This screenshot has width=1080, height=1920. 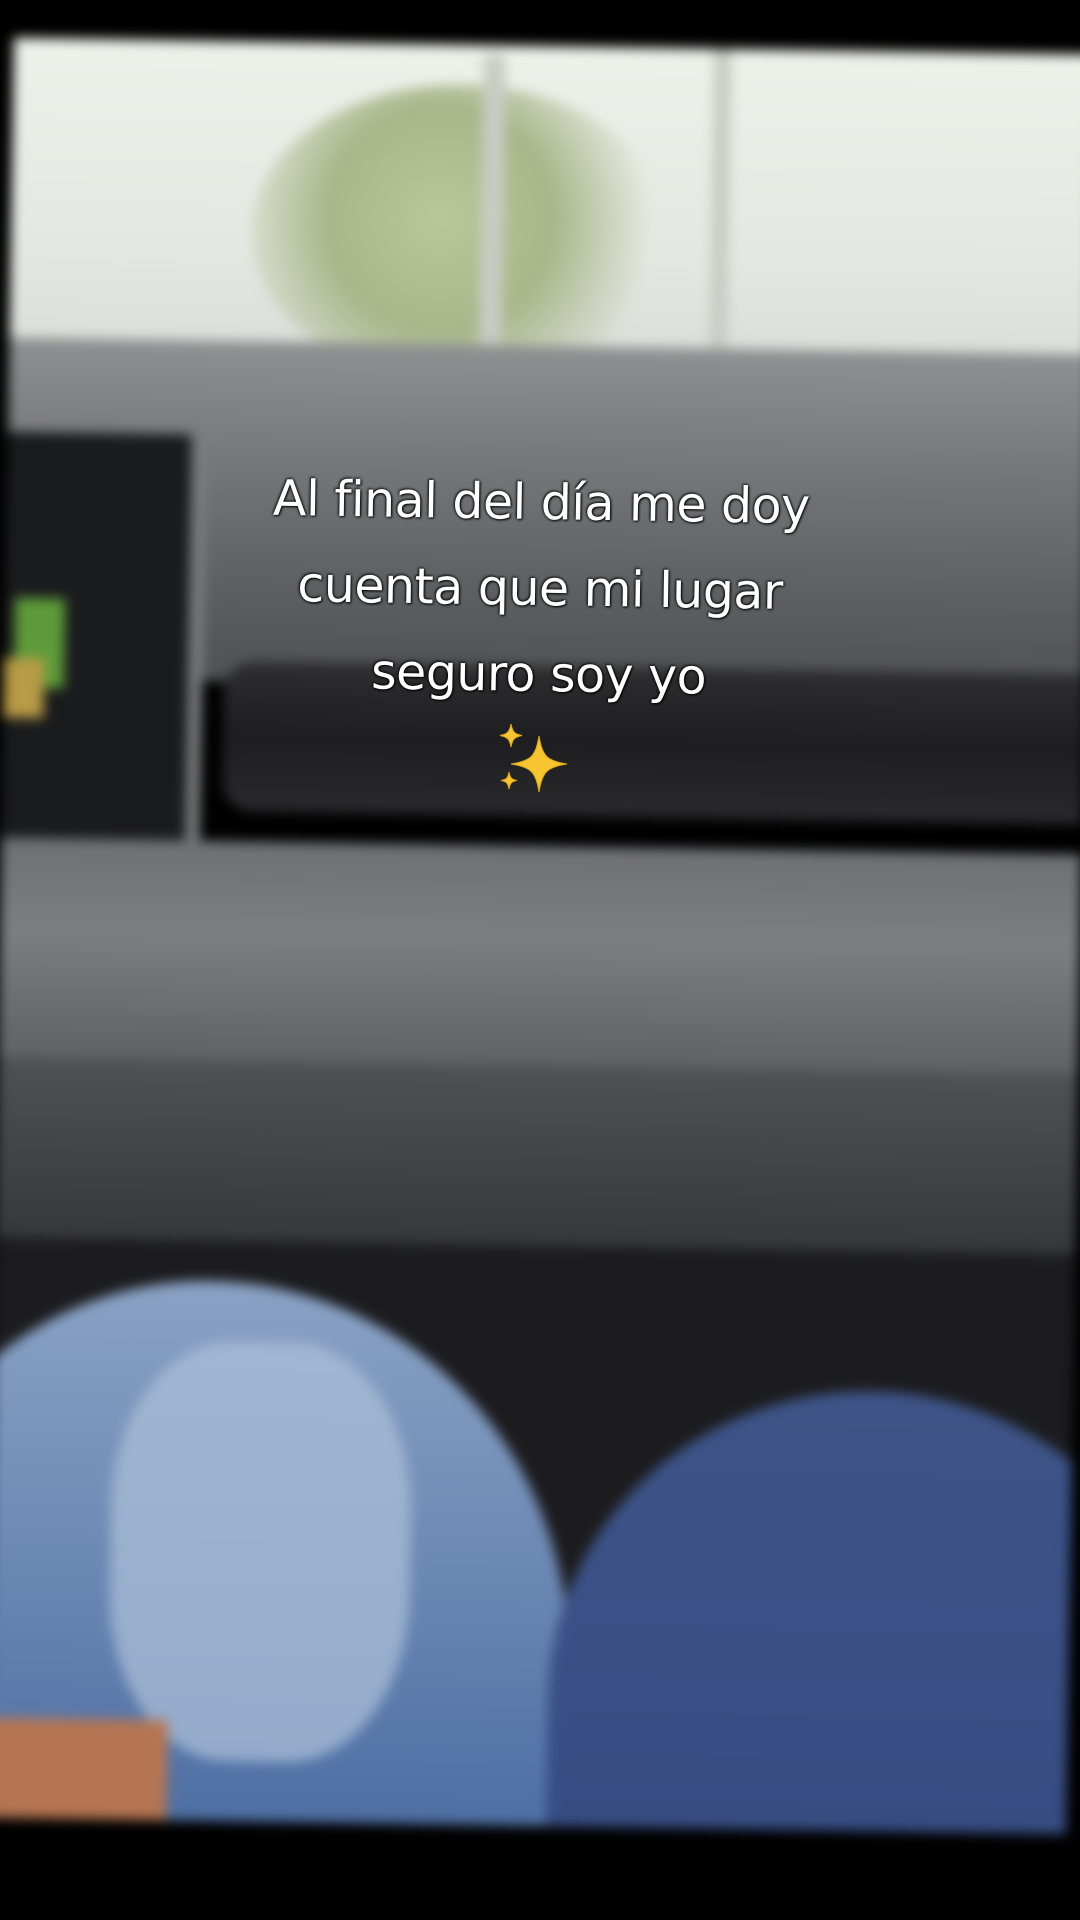 I want to click on caption-line: Al final del día me doy, so click(x=541, y=502).